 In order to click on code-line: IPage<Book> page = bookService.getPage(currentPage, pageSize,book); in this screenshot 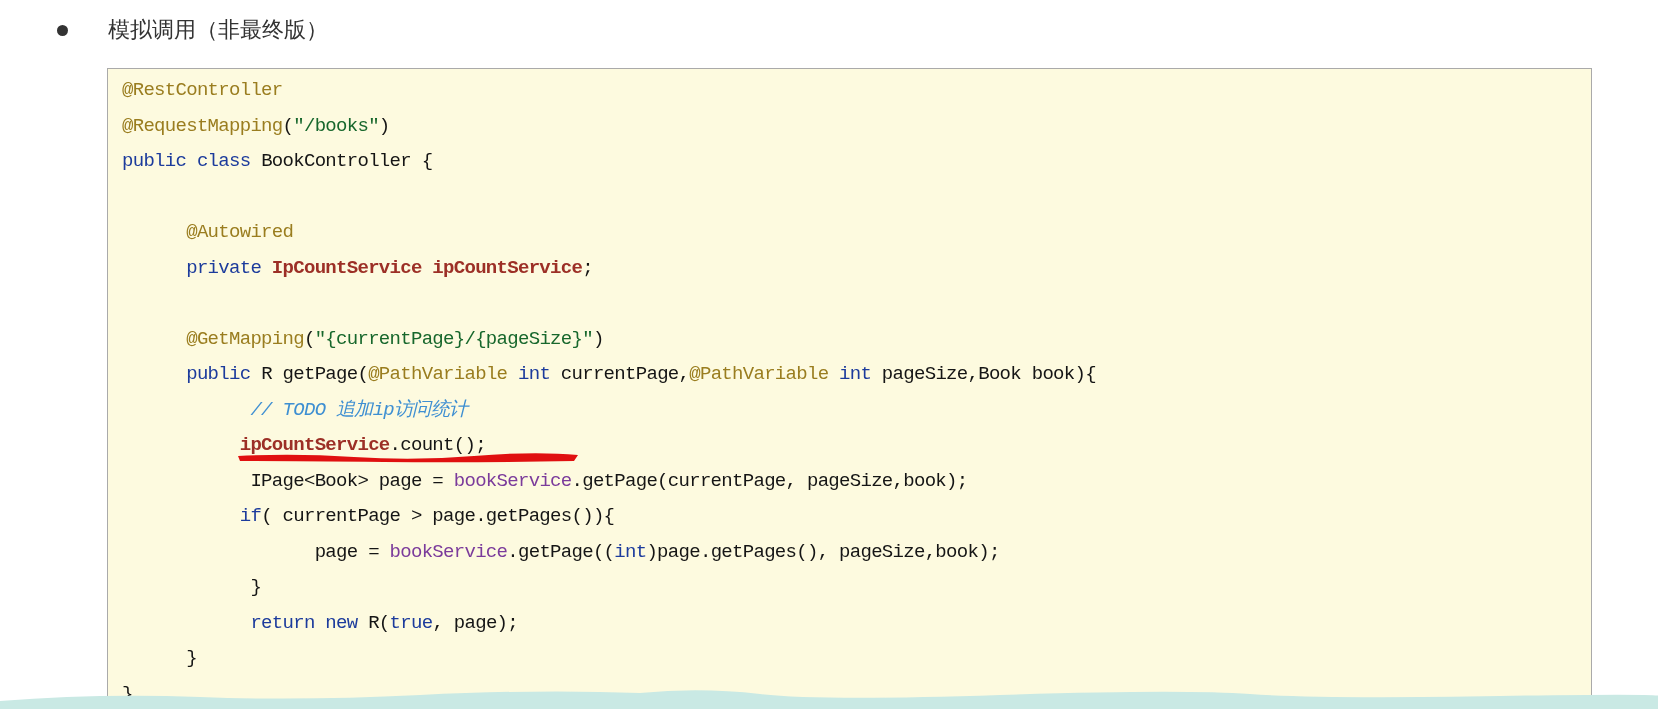, I will do `click(608, 481)`.